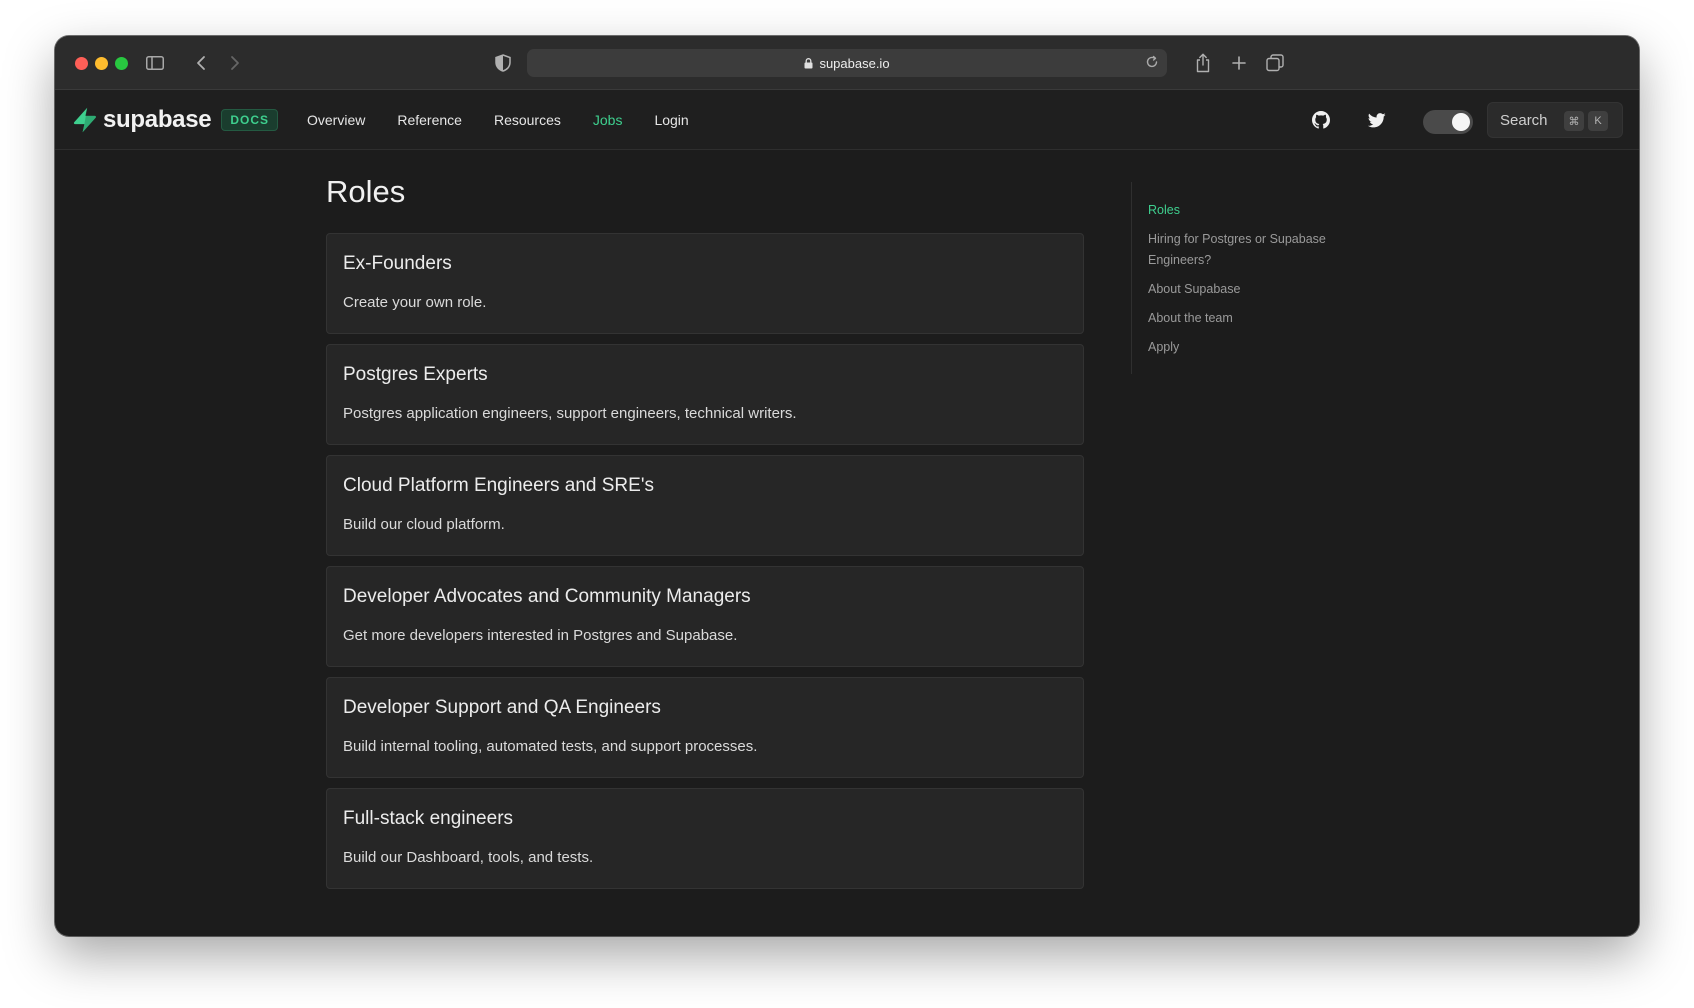 The image size is (1694, 1008). I want to click on nav-link-overview: Overview, so click(336, 120).